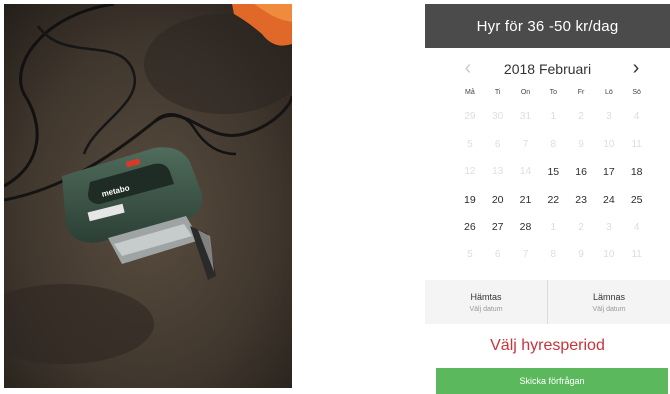  What do you see at coordinates (470, 200) in the screenshot?
I see `calendar-day: 19` at bounding box center [470, 200].